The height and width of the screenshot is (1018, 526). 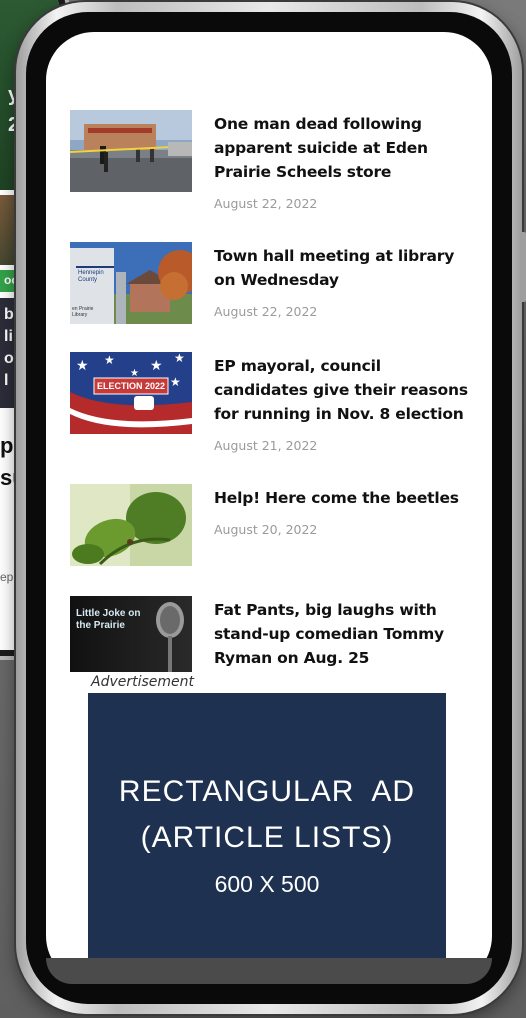 I want to click on ad-line-2: (ARTICLE LISTS), so click(x=267, y=837).